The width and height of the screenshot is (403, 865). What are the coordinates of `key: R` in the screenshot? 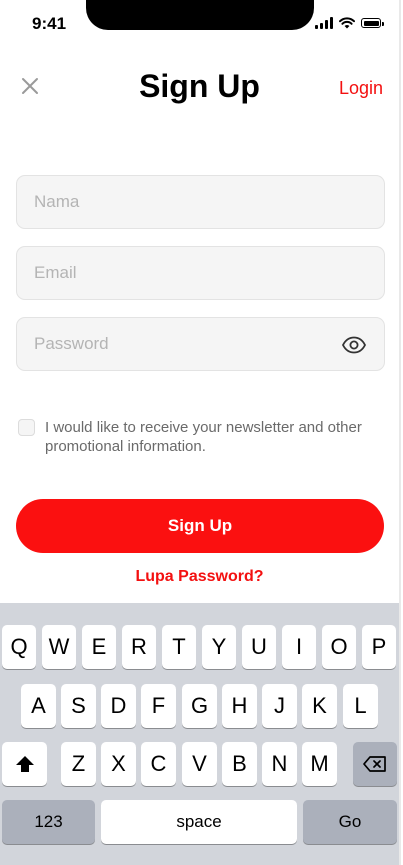 It's located at (139, 647).